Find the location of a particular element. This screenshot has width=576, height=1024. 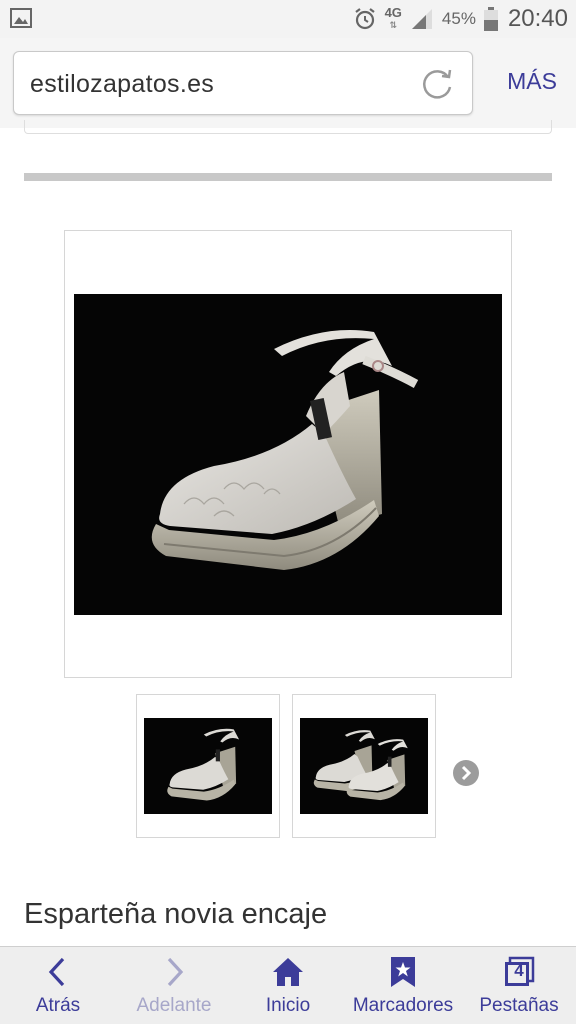

url-text: estilozapatos.es is located at coordinates (122, 84).